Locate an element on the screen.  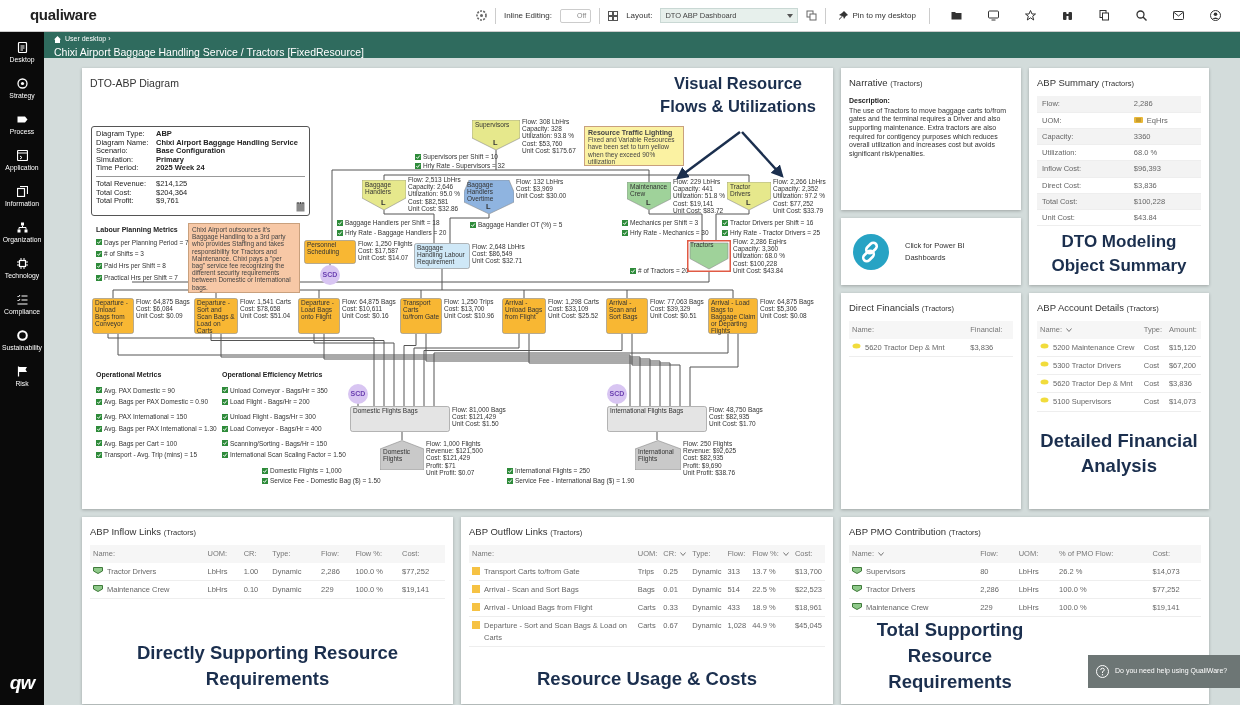
callout-text: Detailed Financial Analysis is located at coordinates (1119, 453).